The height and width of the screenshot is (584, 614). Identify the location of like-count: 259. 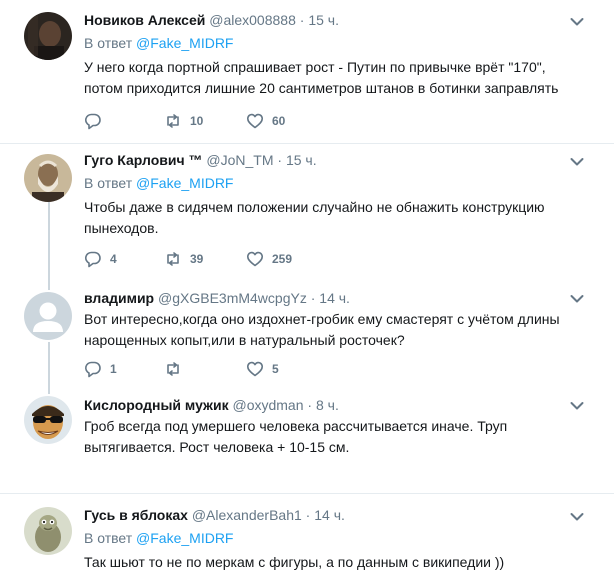
(282, 259).